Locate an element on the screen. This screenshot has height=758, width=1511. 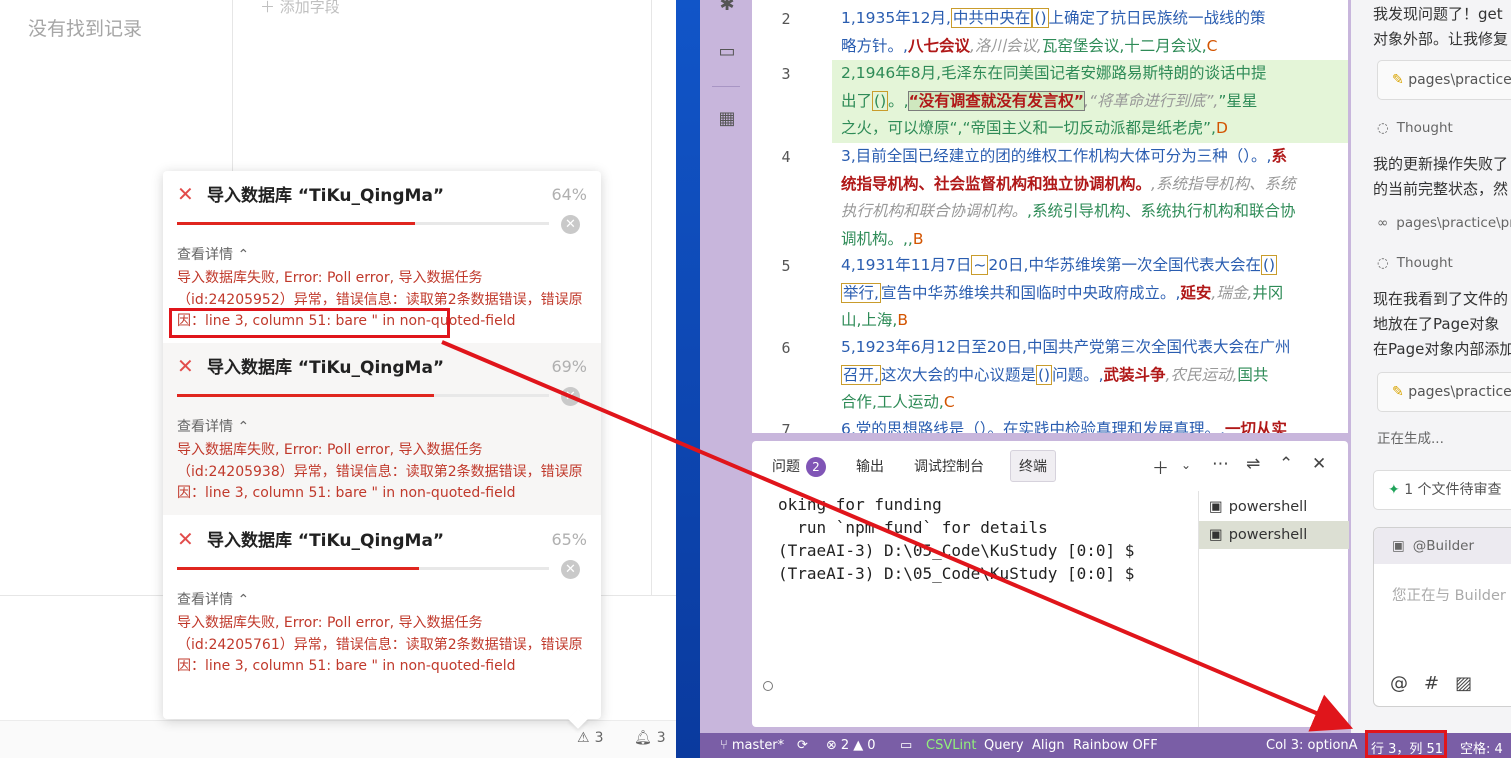
empty-state-text: 没有找到记录 is located at coordinates (85, 29).